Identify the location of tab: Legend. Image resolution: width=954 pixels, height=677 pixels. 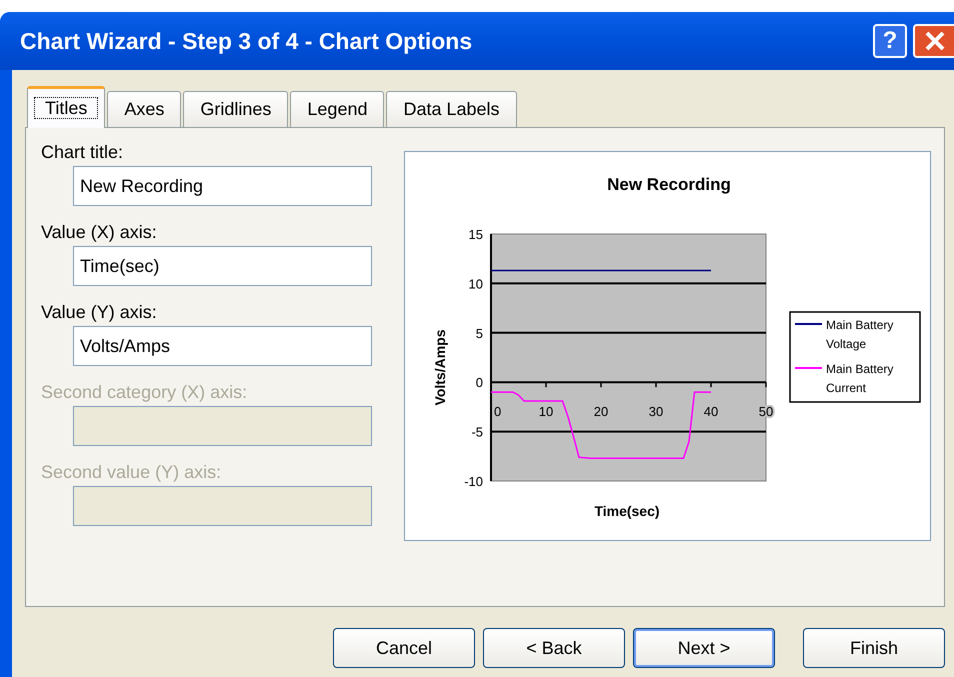
(337, 109).